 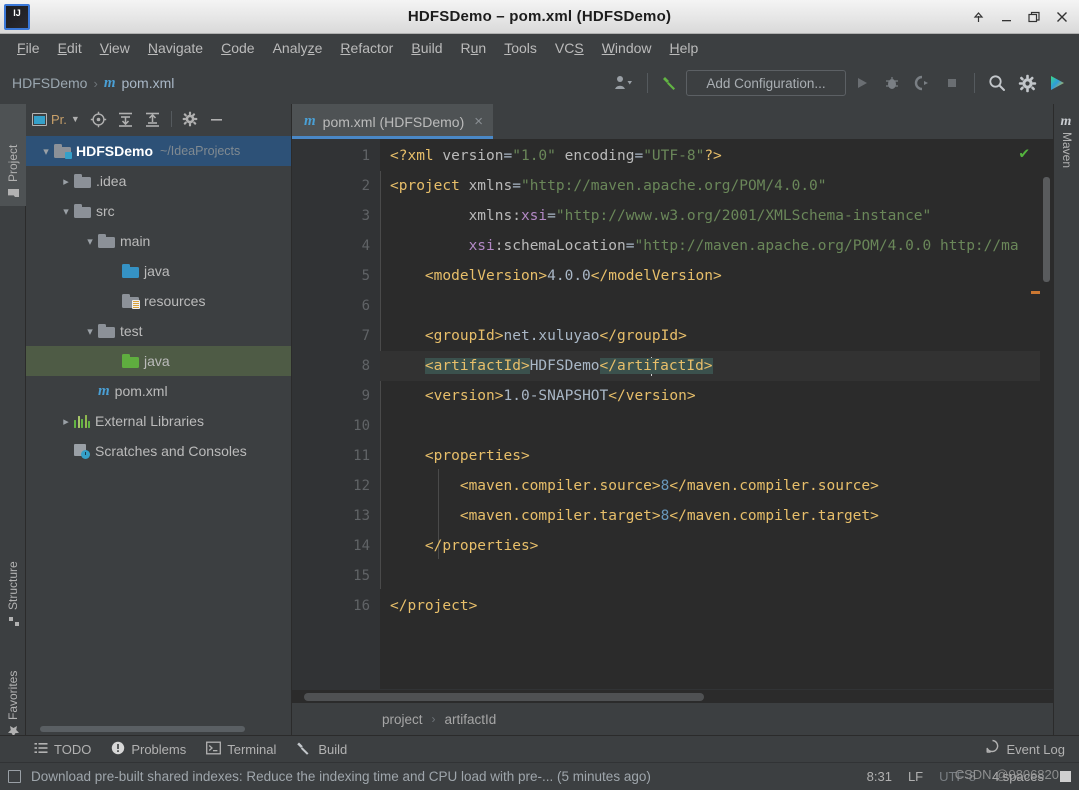 I want to click on restore-icon, so click(x=1034, y=17).